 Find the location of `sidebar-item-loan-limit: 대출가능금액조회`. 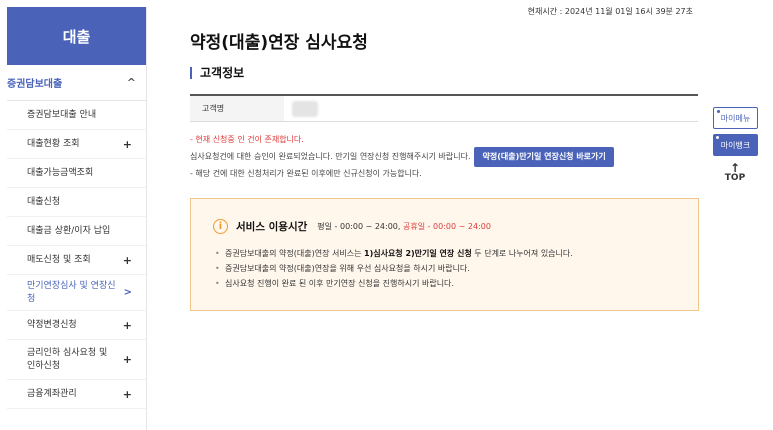

sidebar-item-loan-limit: 대출가능금액조회 is located at coordinates (76, 173).